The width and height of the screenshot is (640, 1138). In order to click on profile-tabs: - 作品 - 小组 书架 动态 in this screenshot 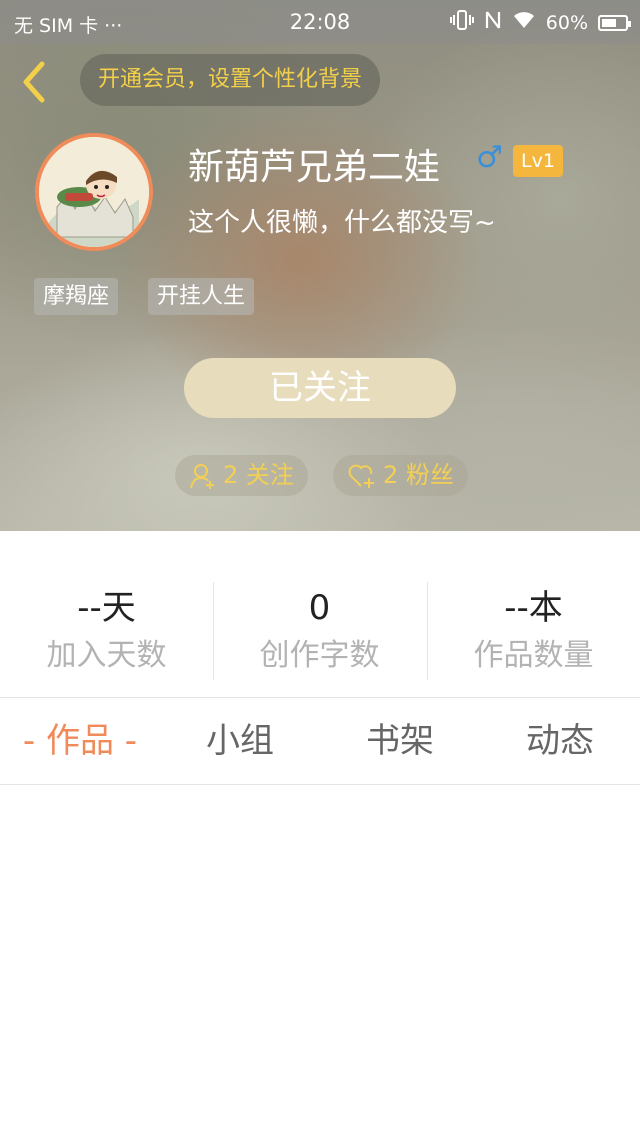, I will do `click(320, 741)`.